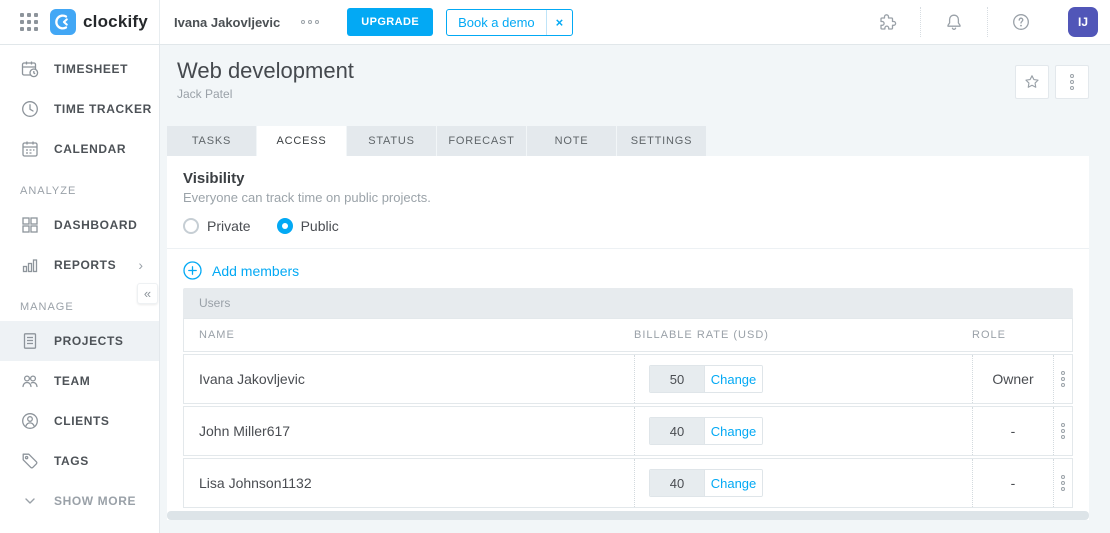 The width and height of the screenshot is (1110, 533). What do you see at coordinates (571, 141) in the screenshot?
I see `tab-note: NOTE` at bounding box center [571, 141].